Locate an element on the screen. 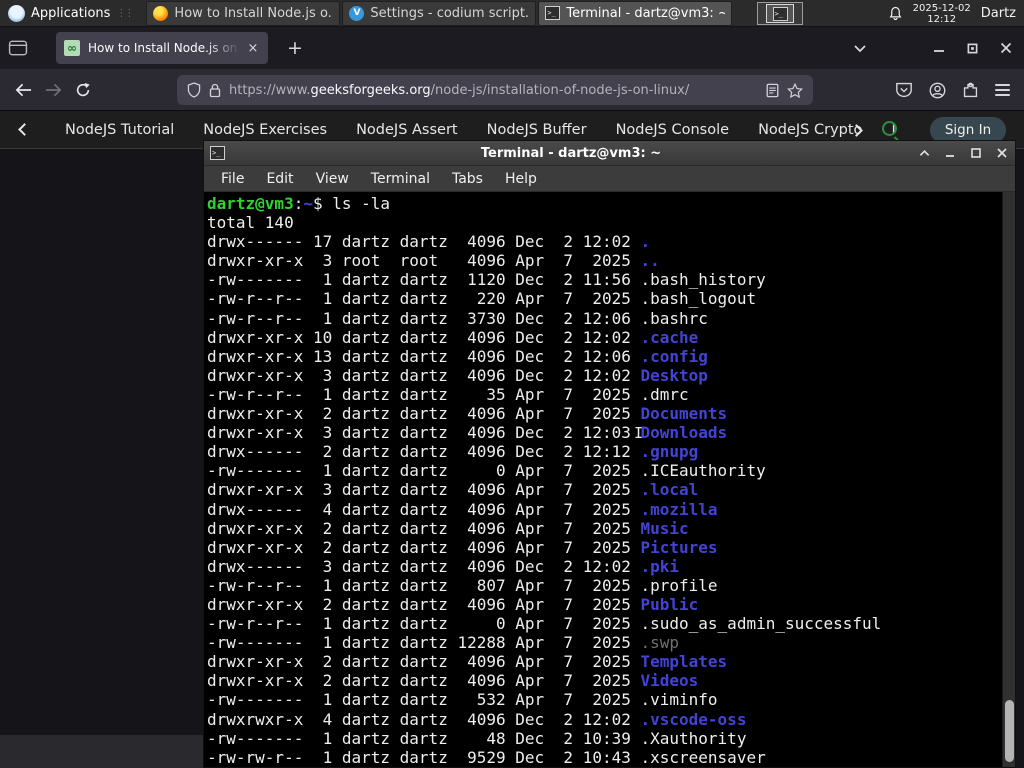  terminal-menu-tabs: Tabs is located at coordinates (467, 179).